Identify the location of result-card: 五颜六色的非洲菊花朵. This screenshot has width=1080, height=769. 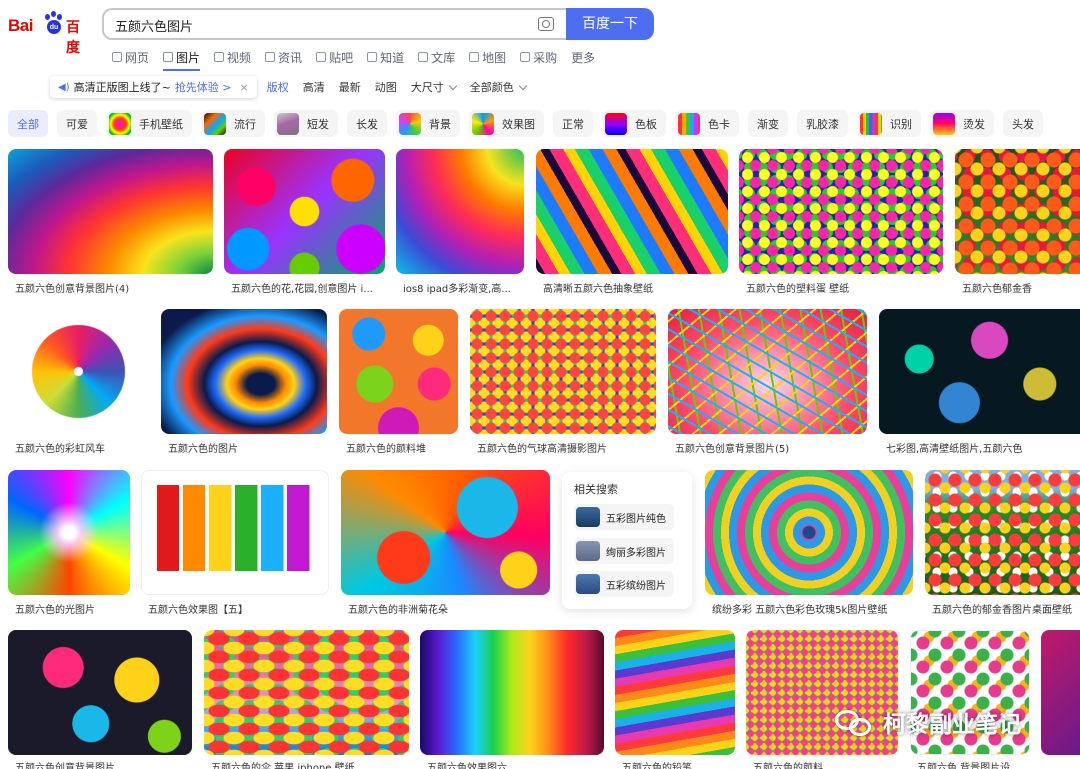
(445, 545).